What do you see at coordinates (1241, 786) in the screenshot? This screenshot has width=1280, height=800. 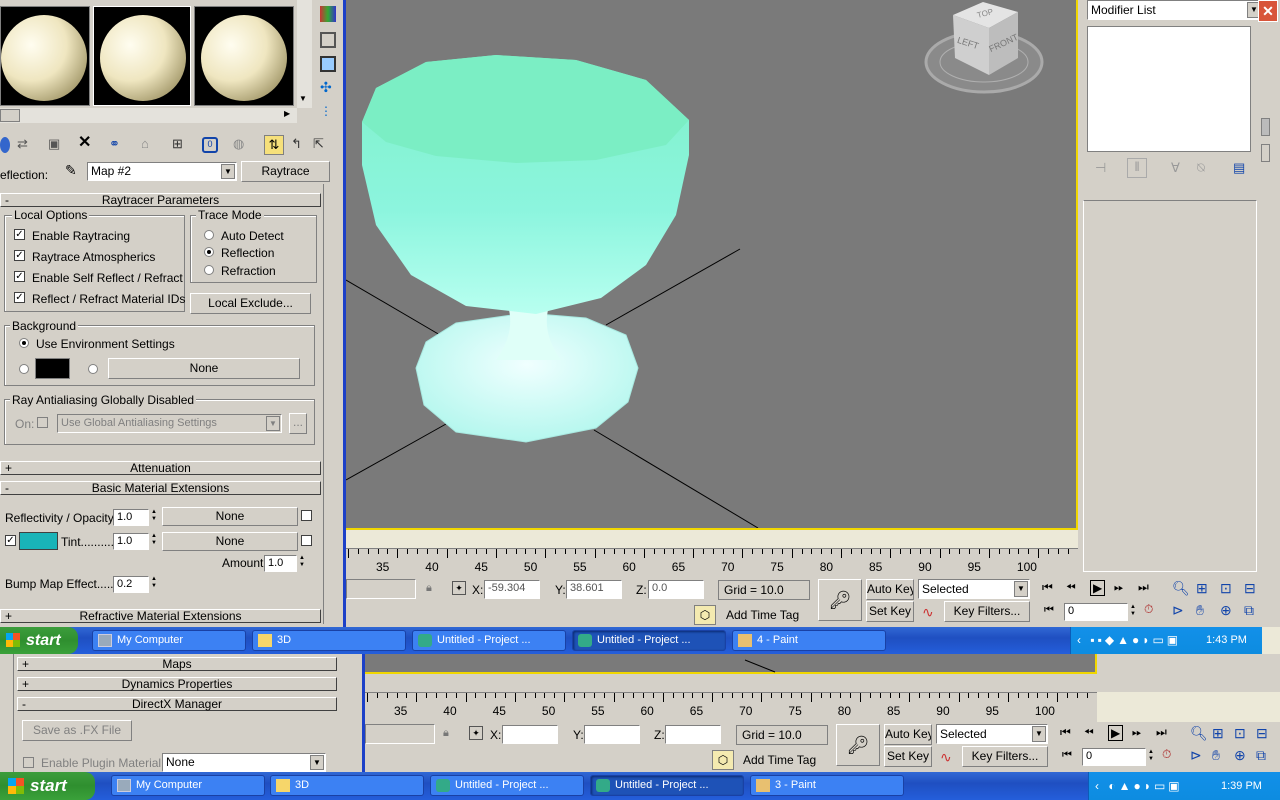 I see `clock: 1:39 PM` at bounding box center [1241, 786].